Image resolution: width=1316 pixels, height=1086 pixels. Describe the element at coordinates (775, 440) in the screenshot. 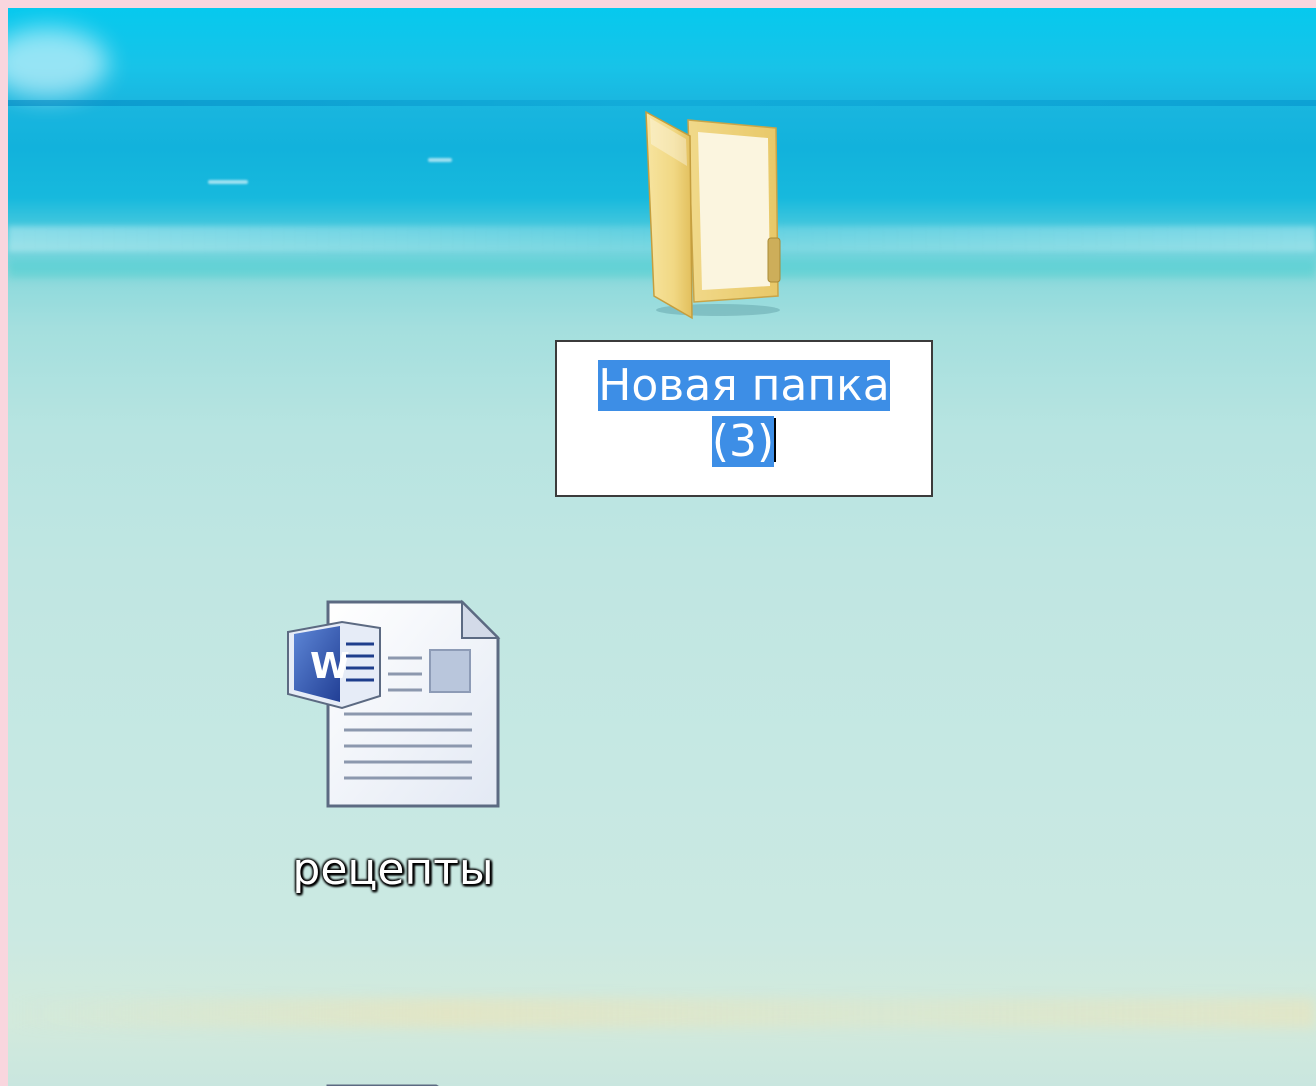

I see `text-caret` at that location.